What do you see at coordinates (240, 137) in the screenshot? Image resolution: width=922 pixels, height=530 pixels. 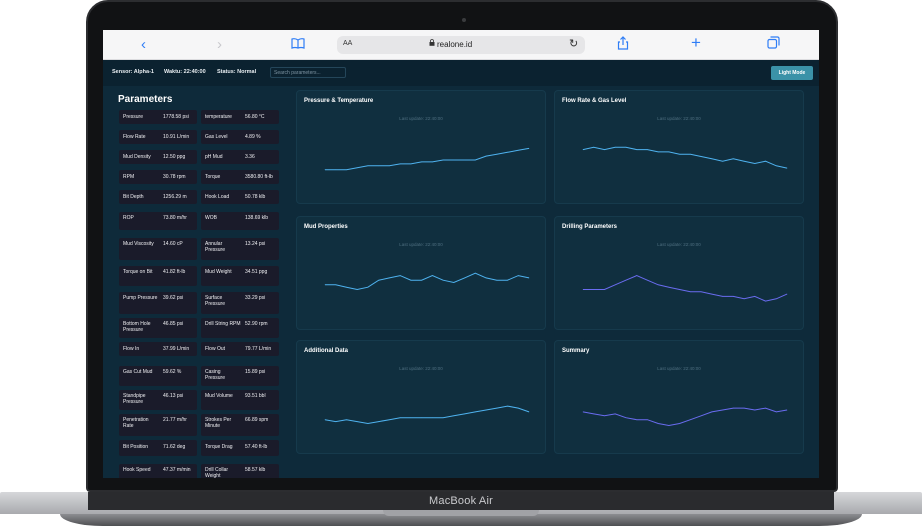 I see `param-card: Gas Level 4.89 %` at bounding box center [240, 137].